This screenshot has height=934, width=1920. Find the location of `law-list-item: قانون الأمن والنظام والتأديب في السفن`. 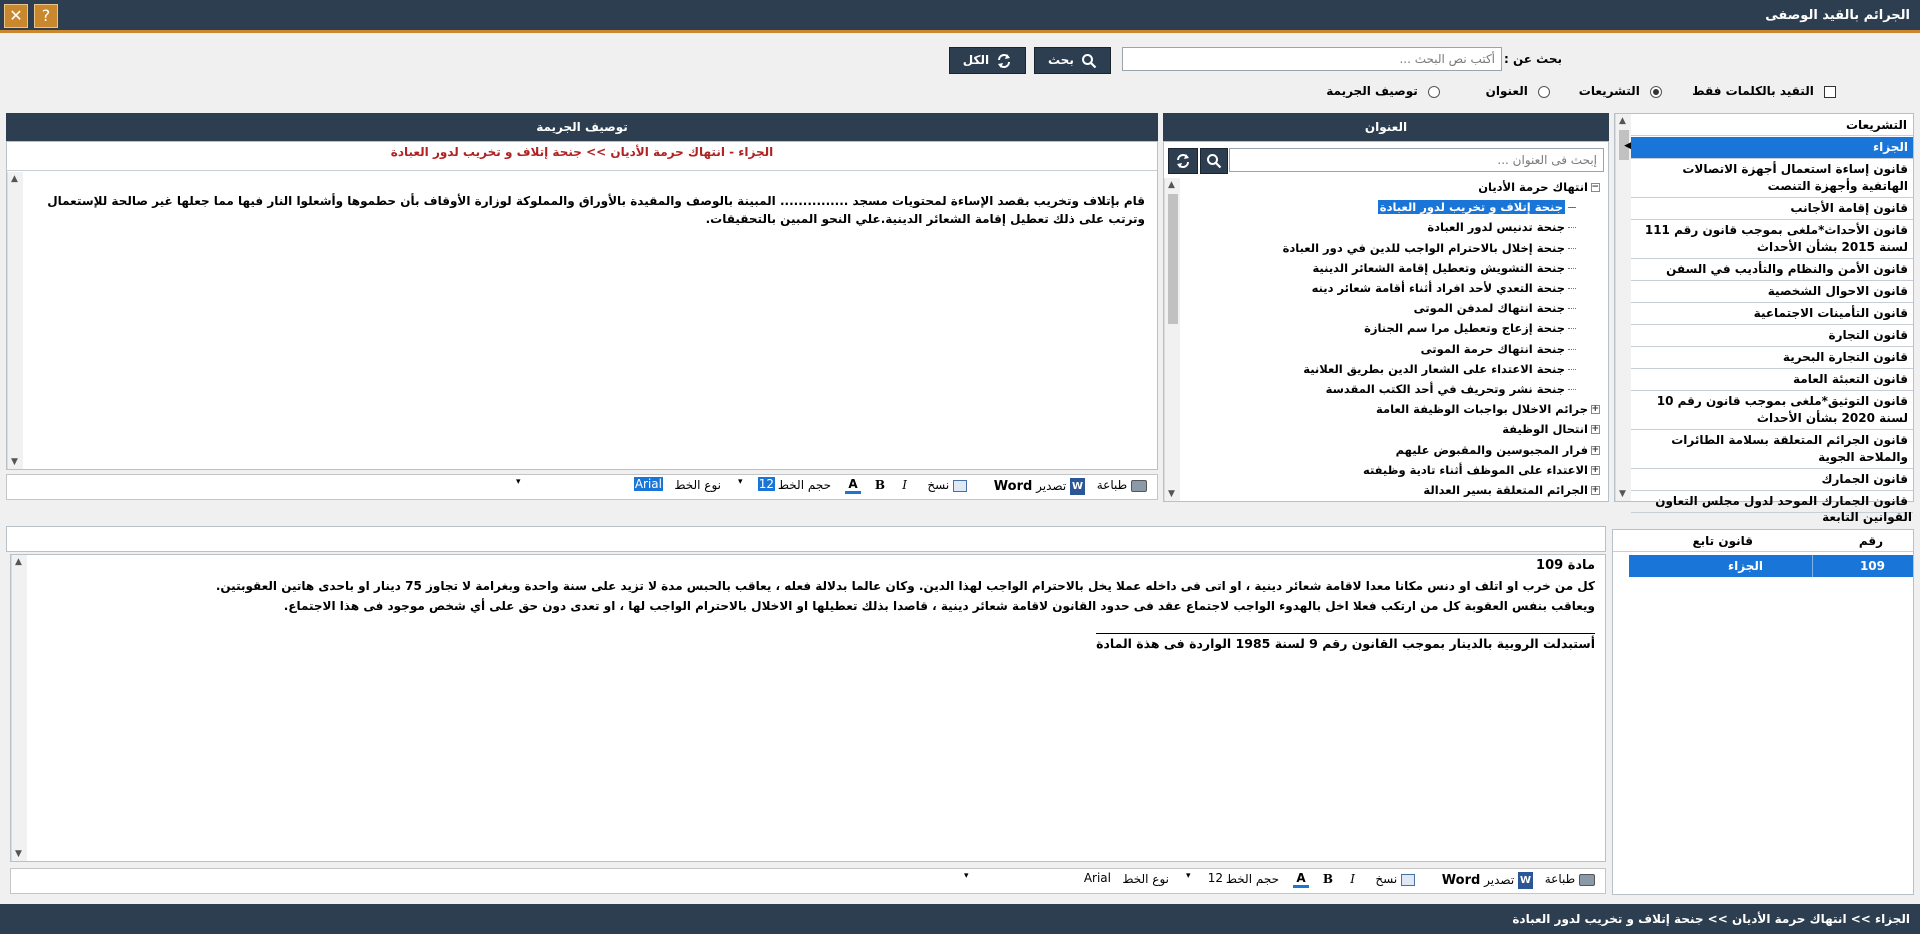

law-list-item: قانون الأمن والنظام والتأديب في السفن is located at coordinates (1772, 270).